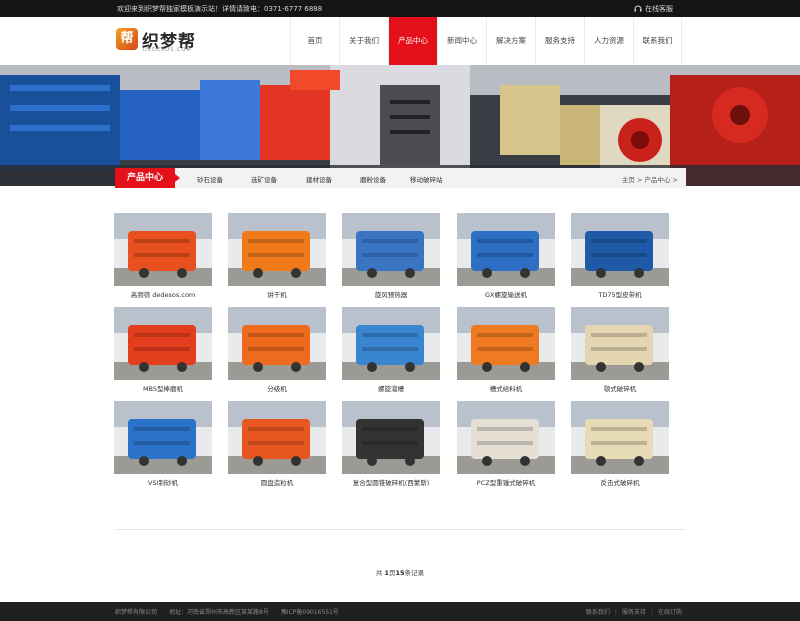  What do you see at coordinates (264, 179) in the screenshot?
I see `category-ore-dressing: 选矿设备` at bounding box center [264, 179].